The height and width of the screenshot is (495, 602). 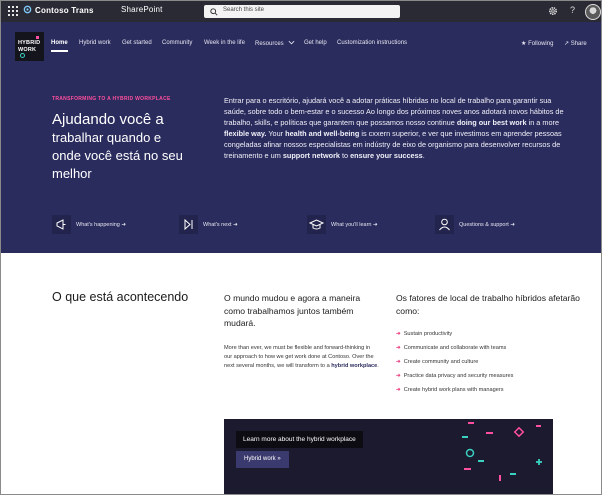 I want to click on list-item: ➜ Sustain productivity, so click(x=424, y=334).